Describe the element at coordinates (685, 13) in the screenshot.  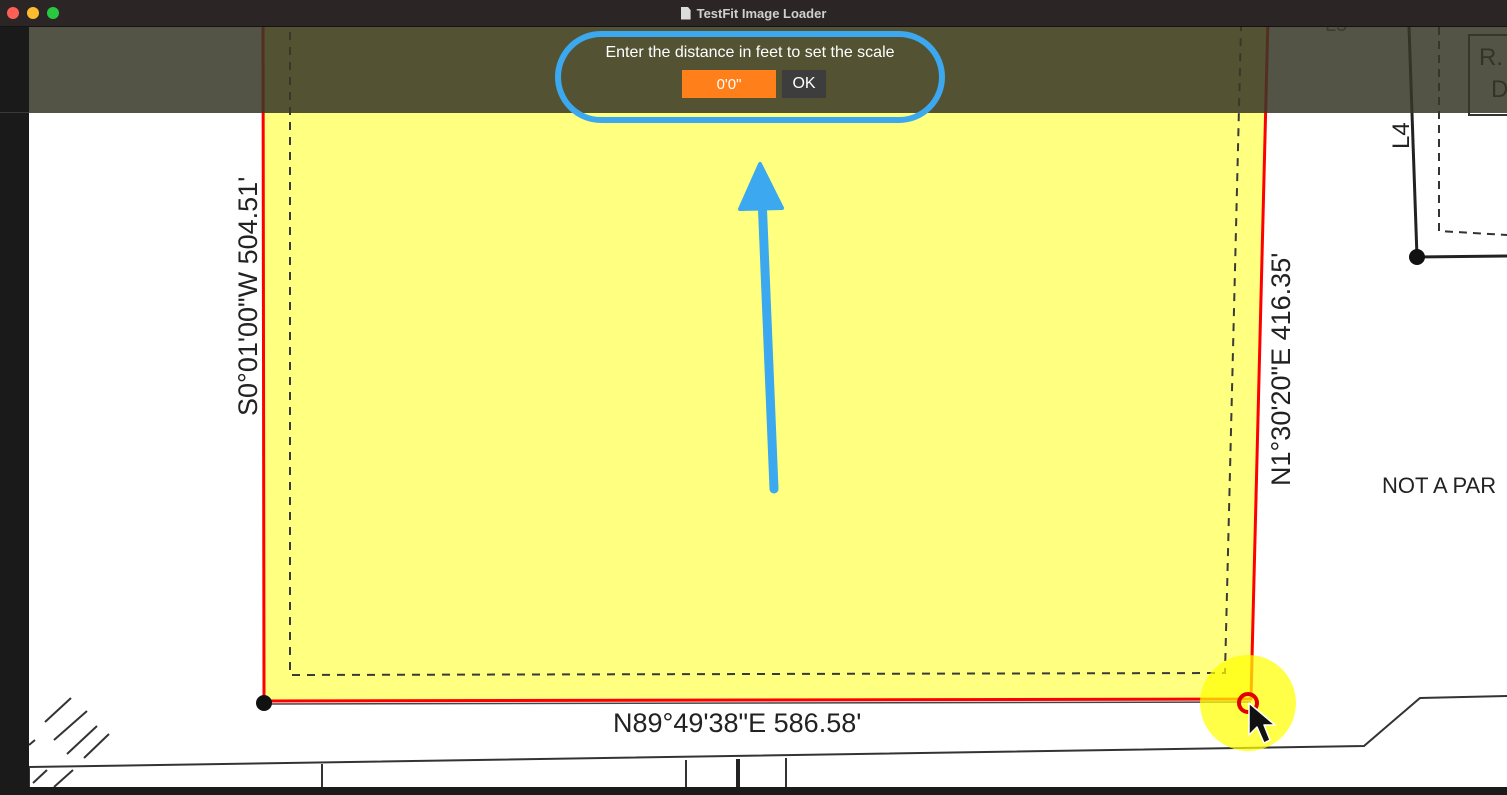
I see `document-icon` at that location.